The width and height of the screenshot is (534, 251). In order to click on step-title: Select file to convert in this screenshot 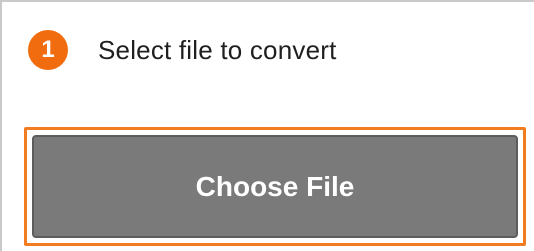, I will do `click(217, 49)`.